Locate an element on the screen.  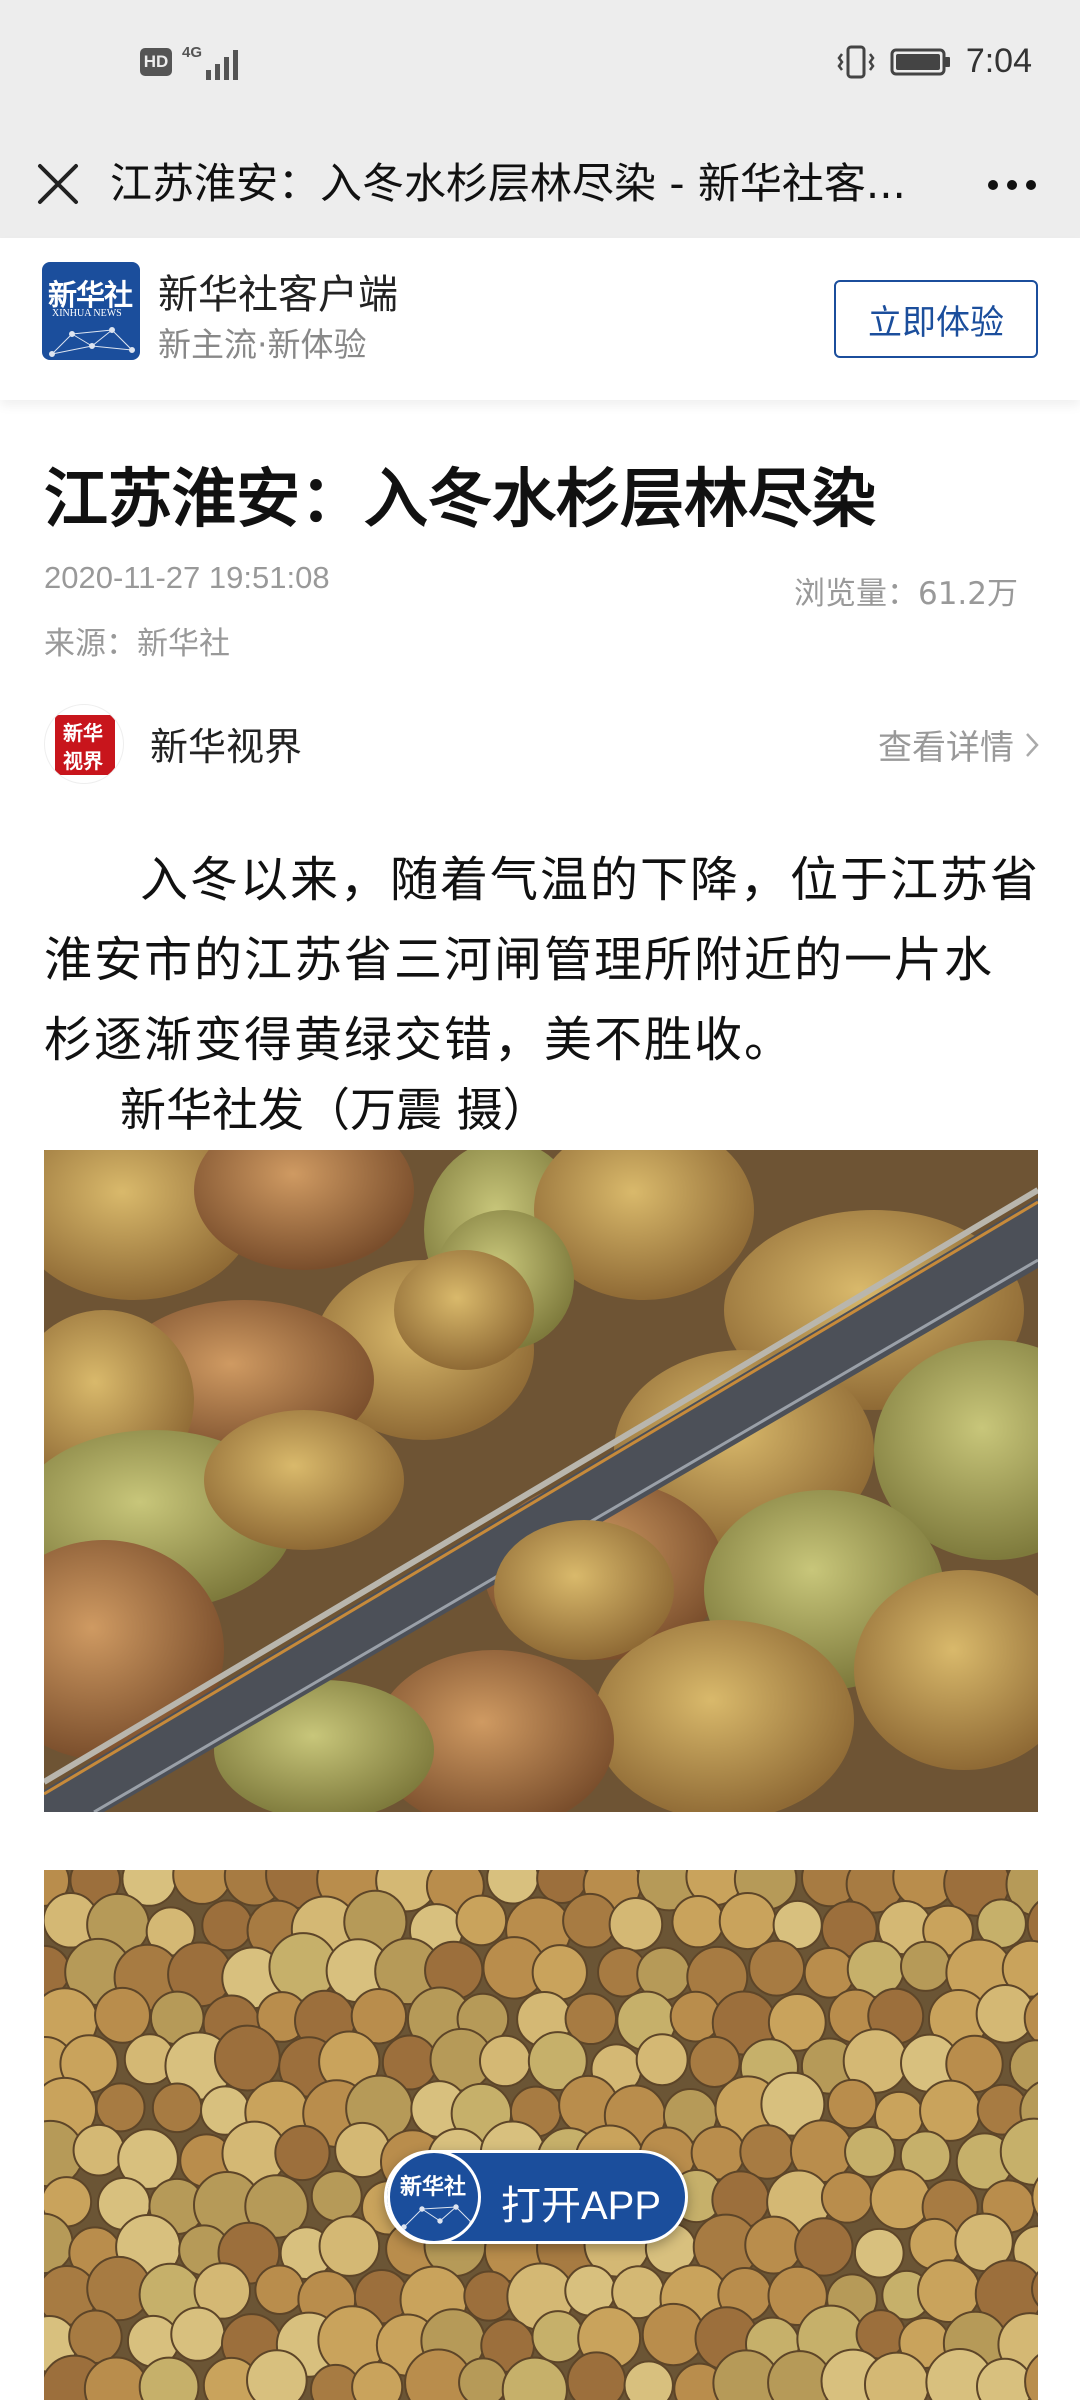
author-row: 新华 视界 新华视界 查看详情 is located at coordinates (542, 744).